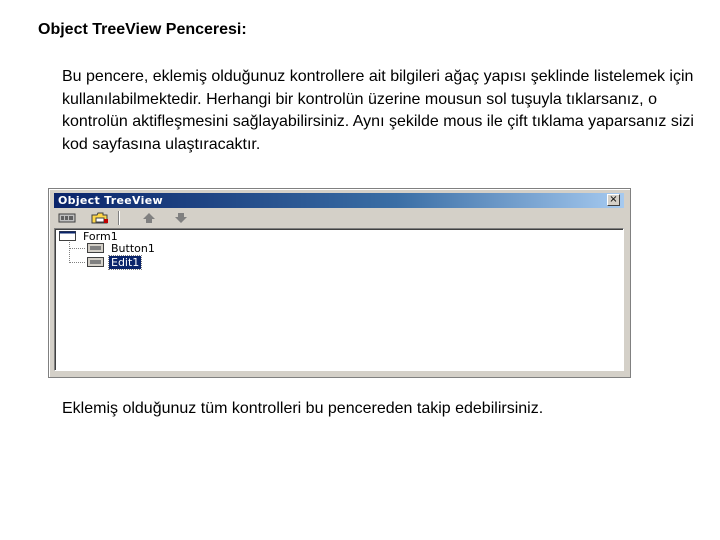  I want to click on window-titlebar: Object TreeView ×, so click(339, 200).